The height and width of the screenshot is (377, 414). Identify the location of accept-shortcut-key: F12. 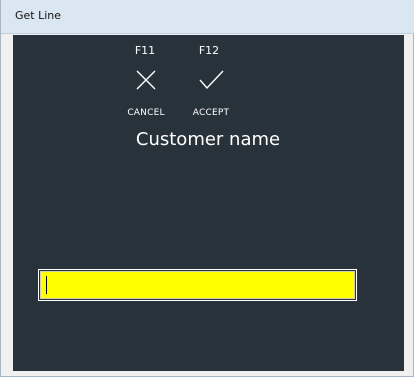
(209, 50).